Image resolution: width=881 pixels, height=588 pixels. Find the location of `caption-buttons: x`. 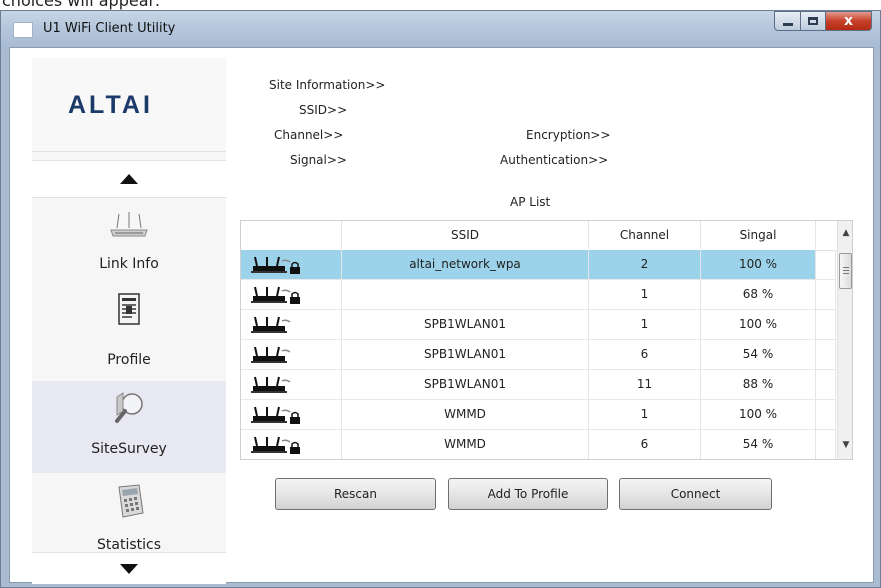

caption-buttons: x is located at coordinates (823, 22).